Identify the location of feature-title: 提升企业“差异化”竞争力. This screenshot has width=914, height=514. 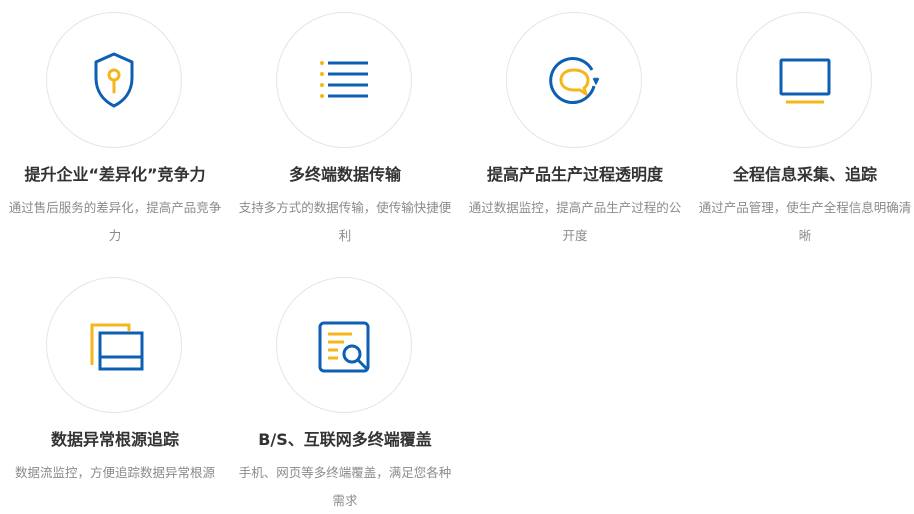
(115, 174).